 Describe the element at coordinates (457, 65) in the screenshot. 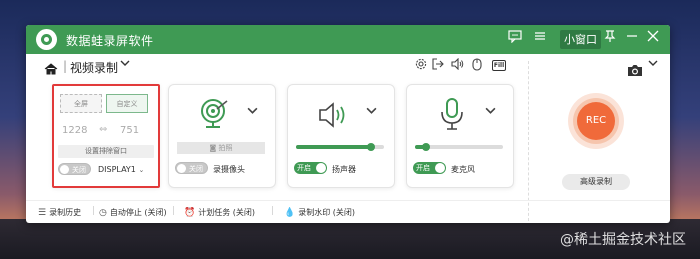

I see `volume-icon` at that location.